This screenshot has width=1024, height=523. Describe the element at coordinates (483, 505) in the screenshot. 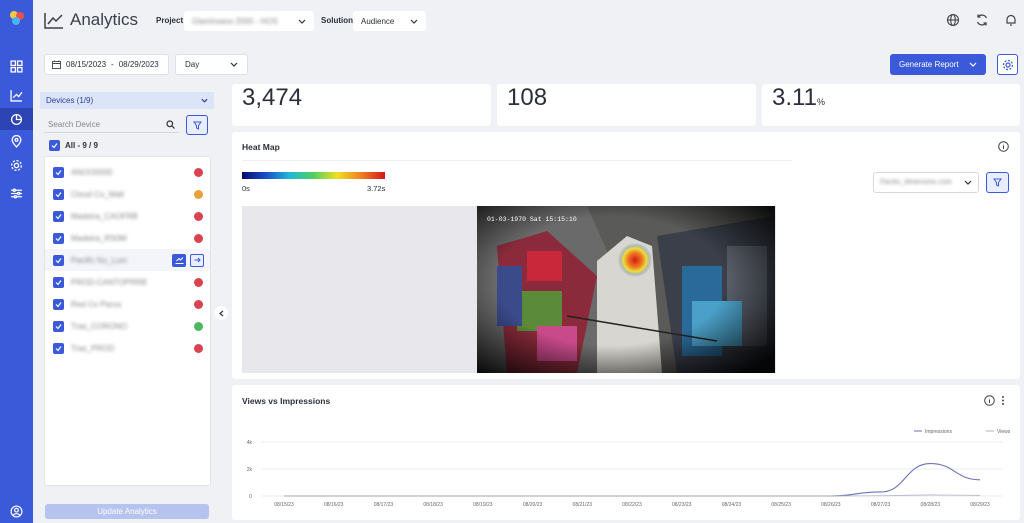

I see `x-tick-label: 08/19/23` at that location.